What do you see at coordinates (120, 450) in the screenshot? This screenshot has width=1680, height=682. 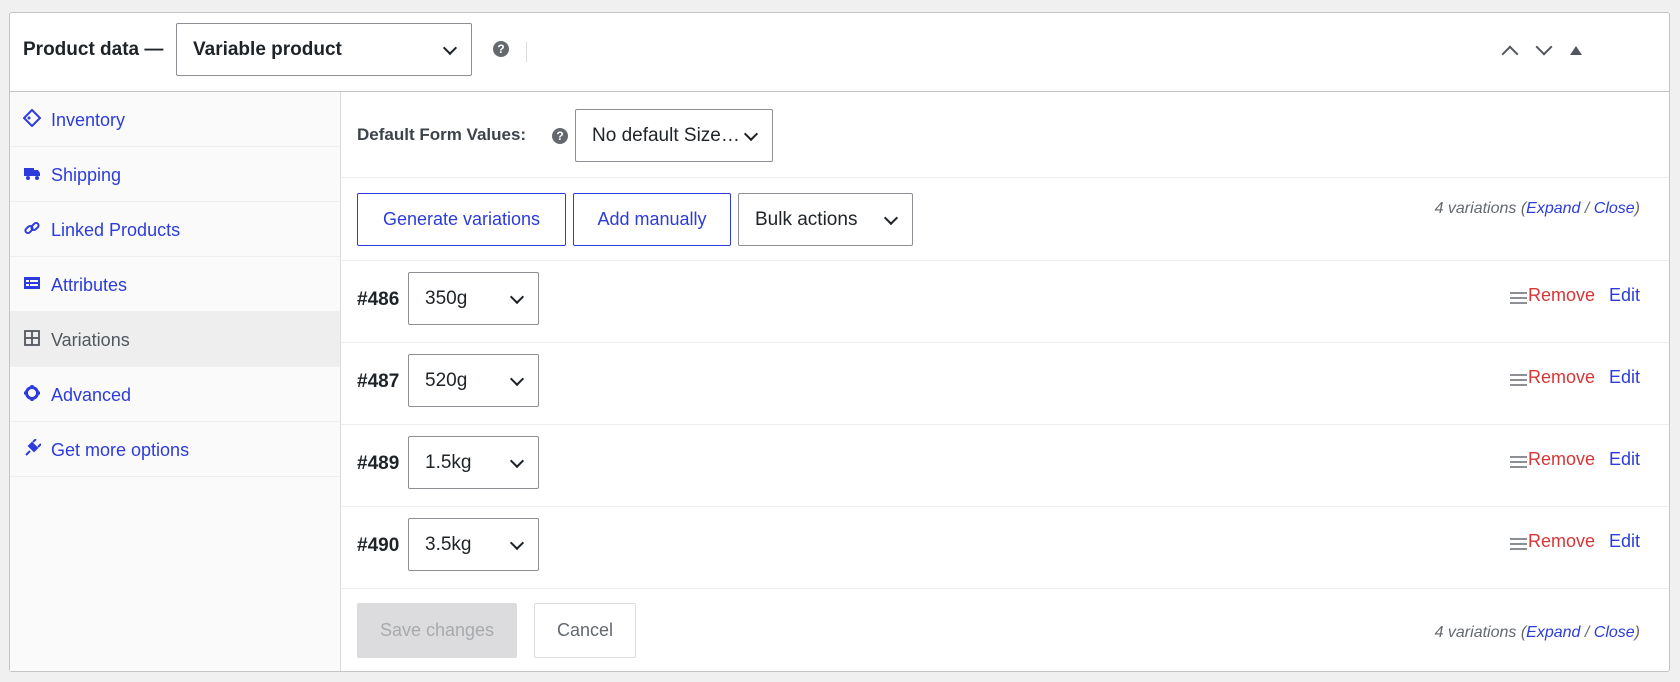 I see `tab-label: Get more options` at bounding box center [120, 450].